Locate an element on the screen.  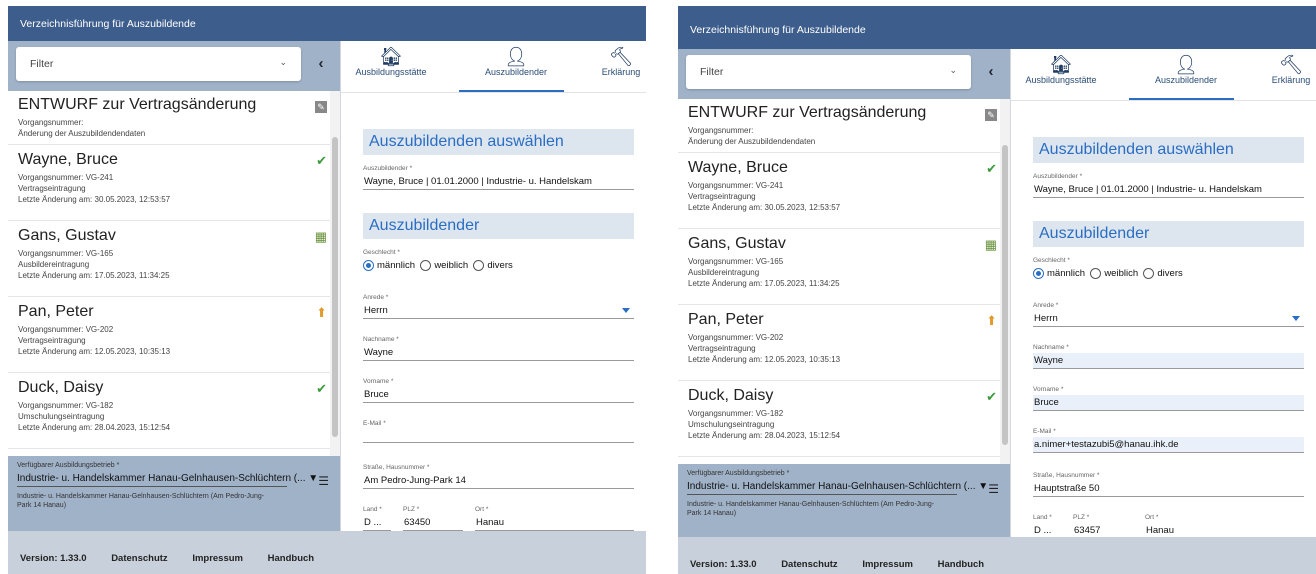
dropdown-caret-icon is located at coordinates (626, 310).